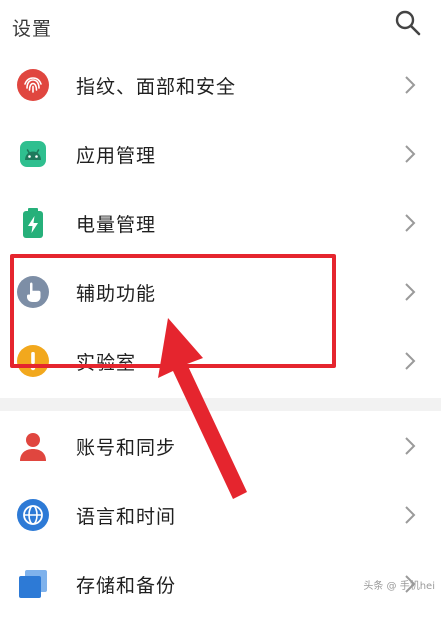  Describe the element at coordinates (33, 223) in the screenshot. I see `battery-icon` at that location.